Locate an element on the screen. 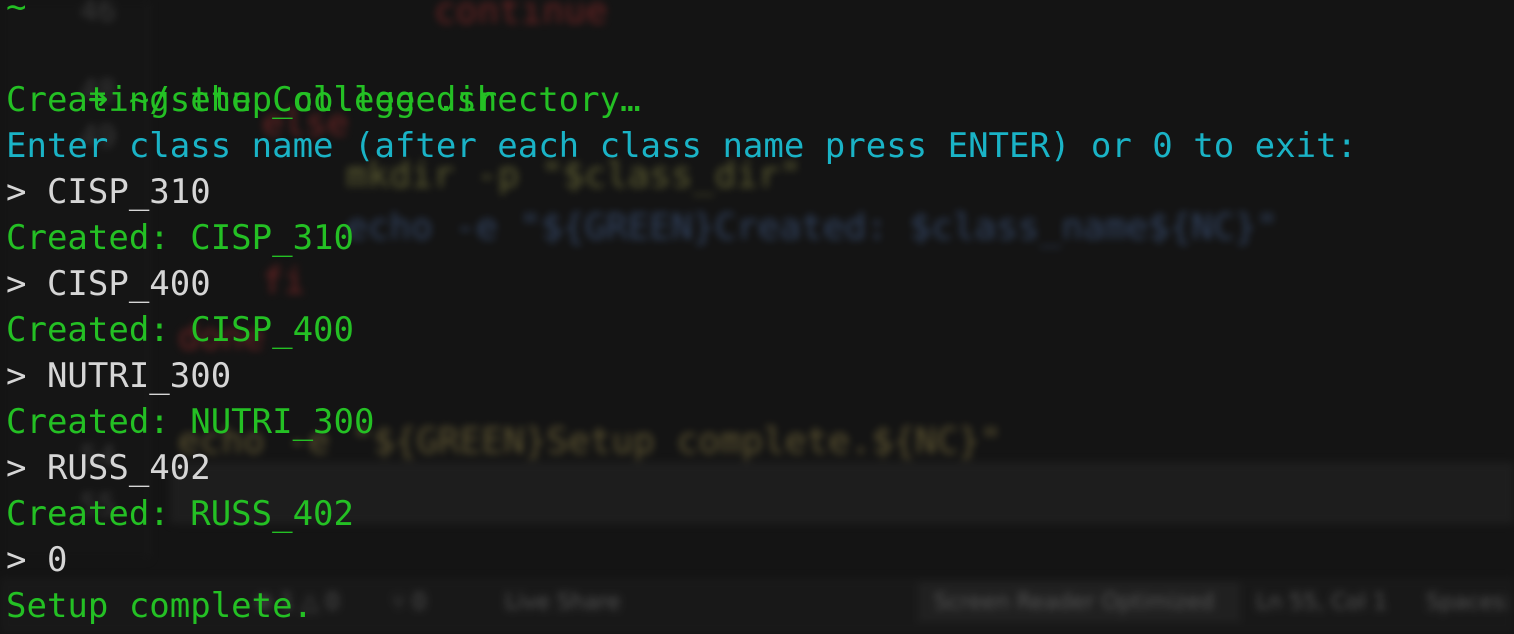  status-ports: ⑂ 0 is located at coordinates (409, 602).